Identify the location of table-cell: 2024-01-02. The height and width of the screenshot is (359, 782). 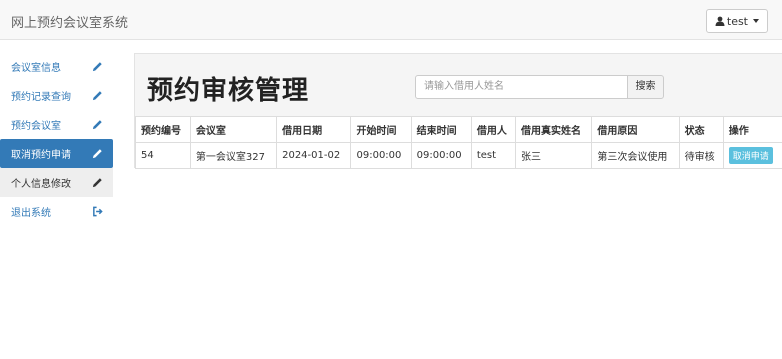
(314, 155).